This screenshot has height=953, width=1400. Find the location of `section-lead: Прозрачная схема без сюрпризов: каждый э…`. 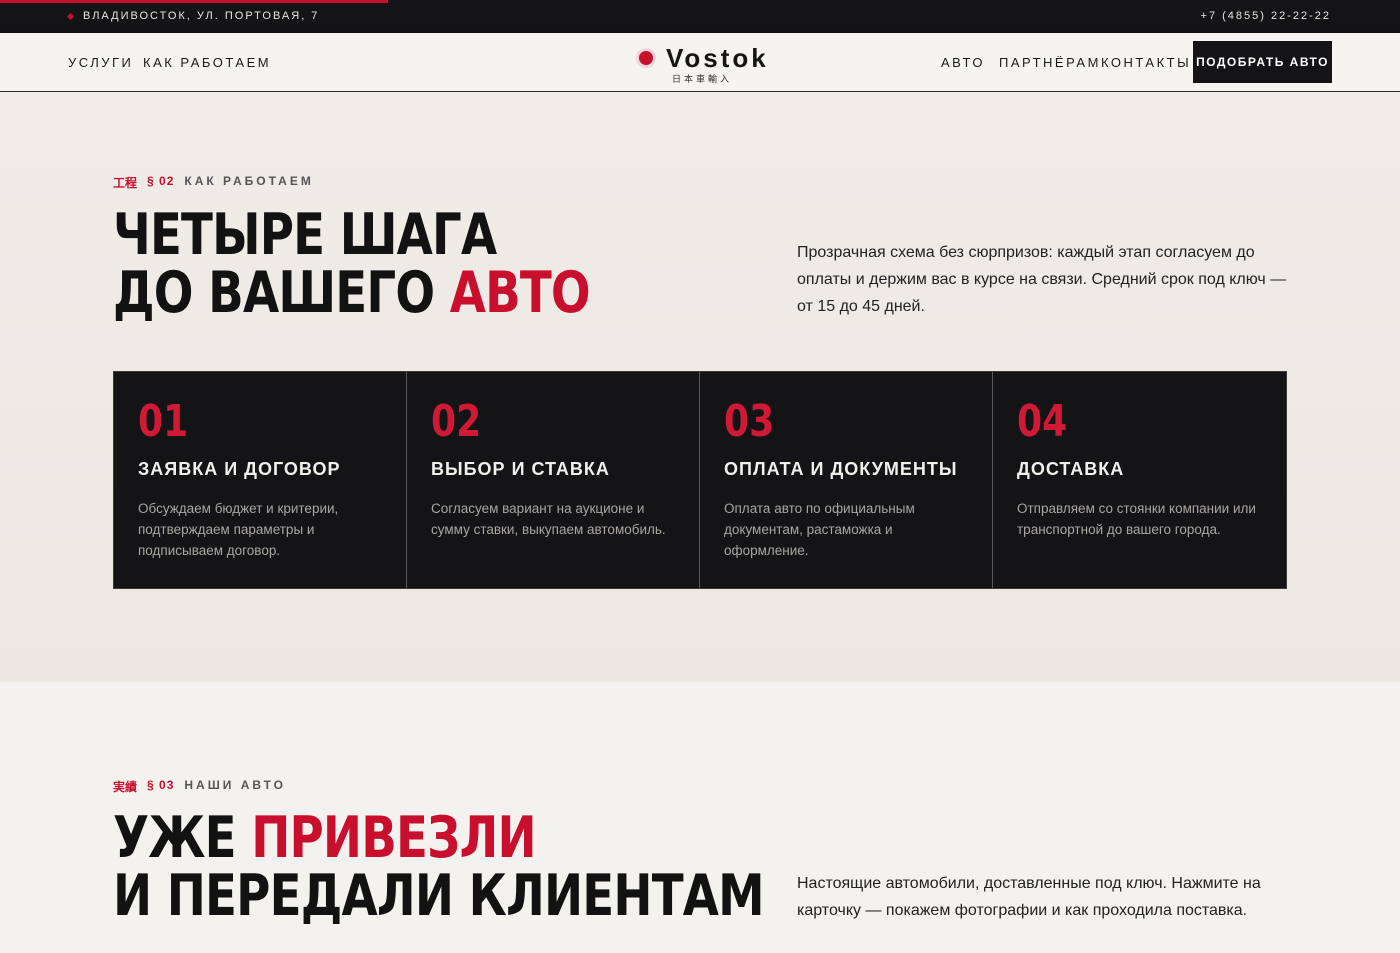

section-lead: Прозрачная схема без сюрпризов: каждый э… is located at coordinates (1042, 279).